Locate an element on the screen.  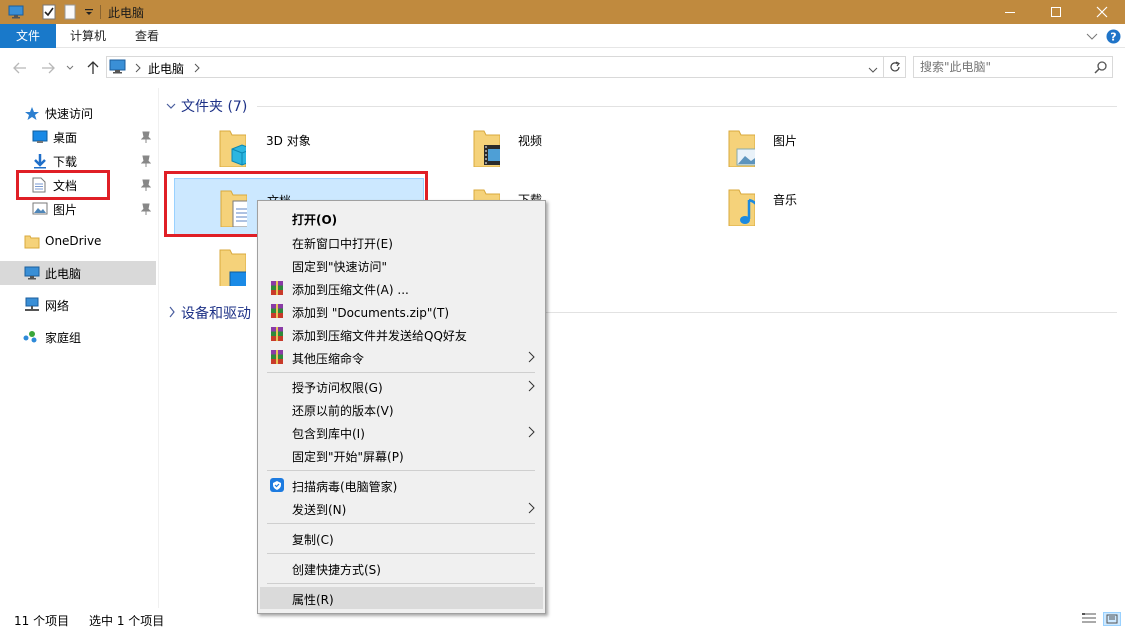
refresh-icon is located at coordinates (894, 66).